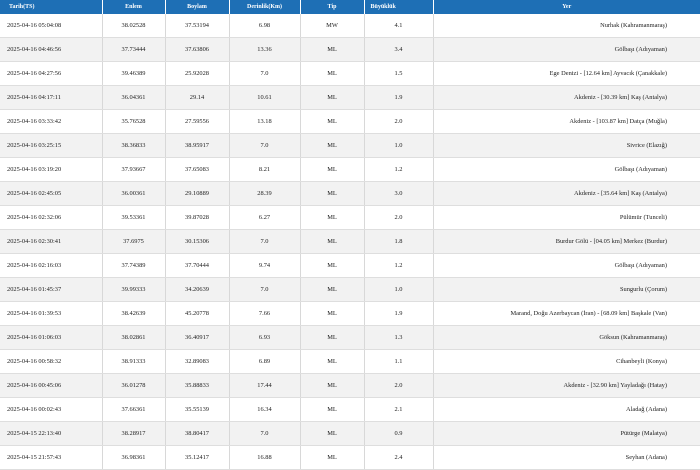  I want to click on cell-place: Cihanbeyli (Konya), so click(566, 361).